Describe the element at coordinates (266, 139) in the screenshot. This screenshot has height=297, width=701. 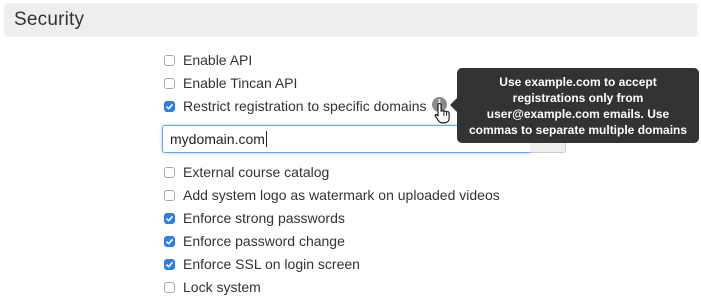
I see `text-caret` at that location.